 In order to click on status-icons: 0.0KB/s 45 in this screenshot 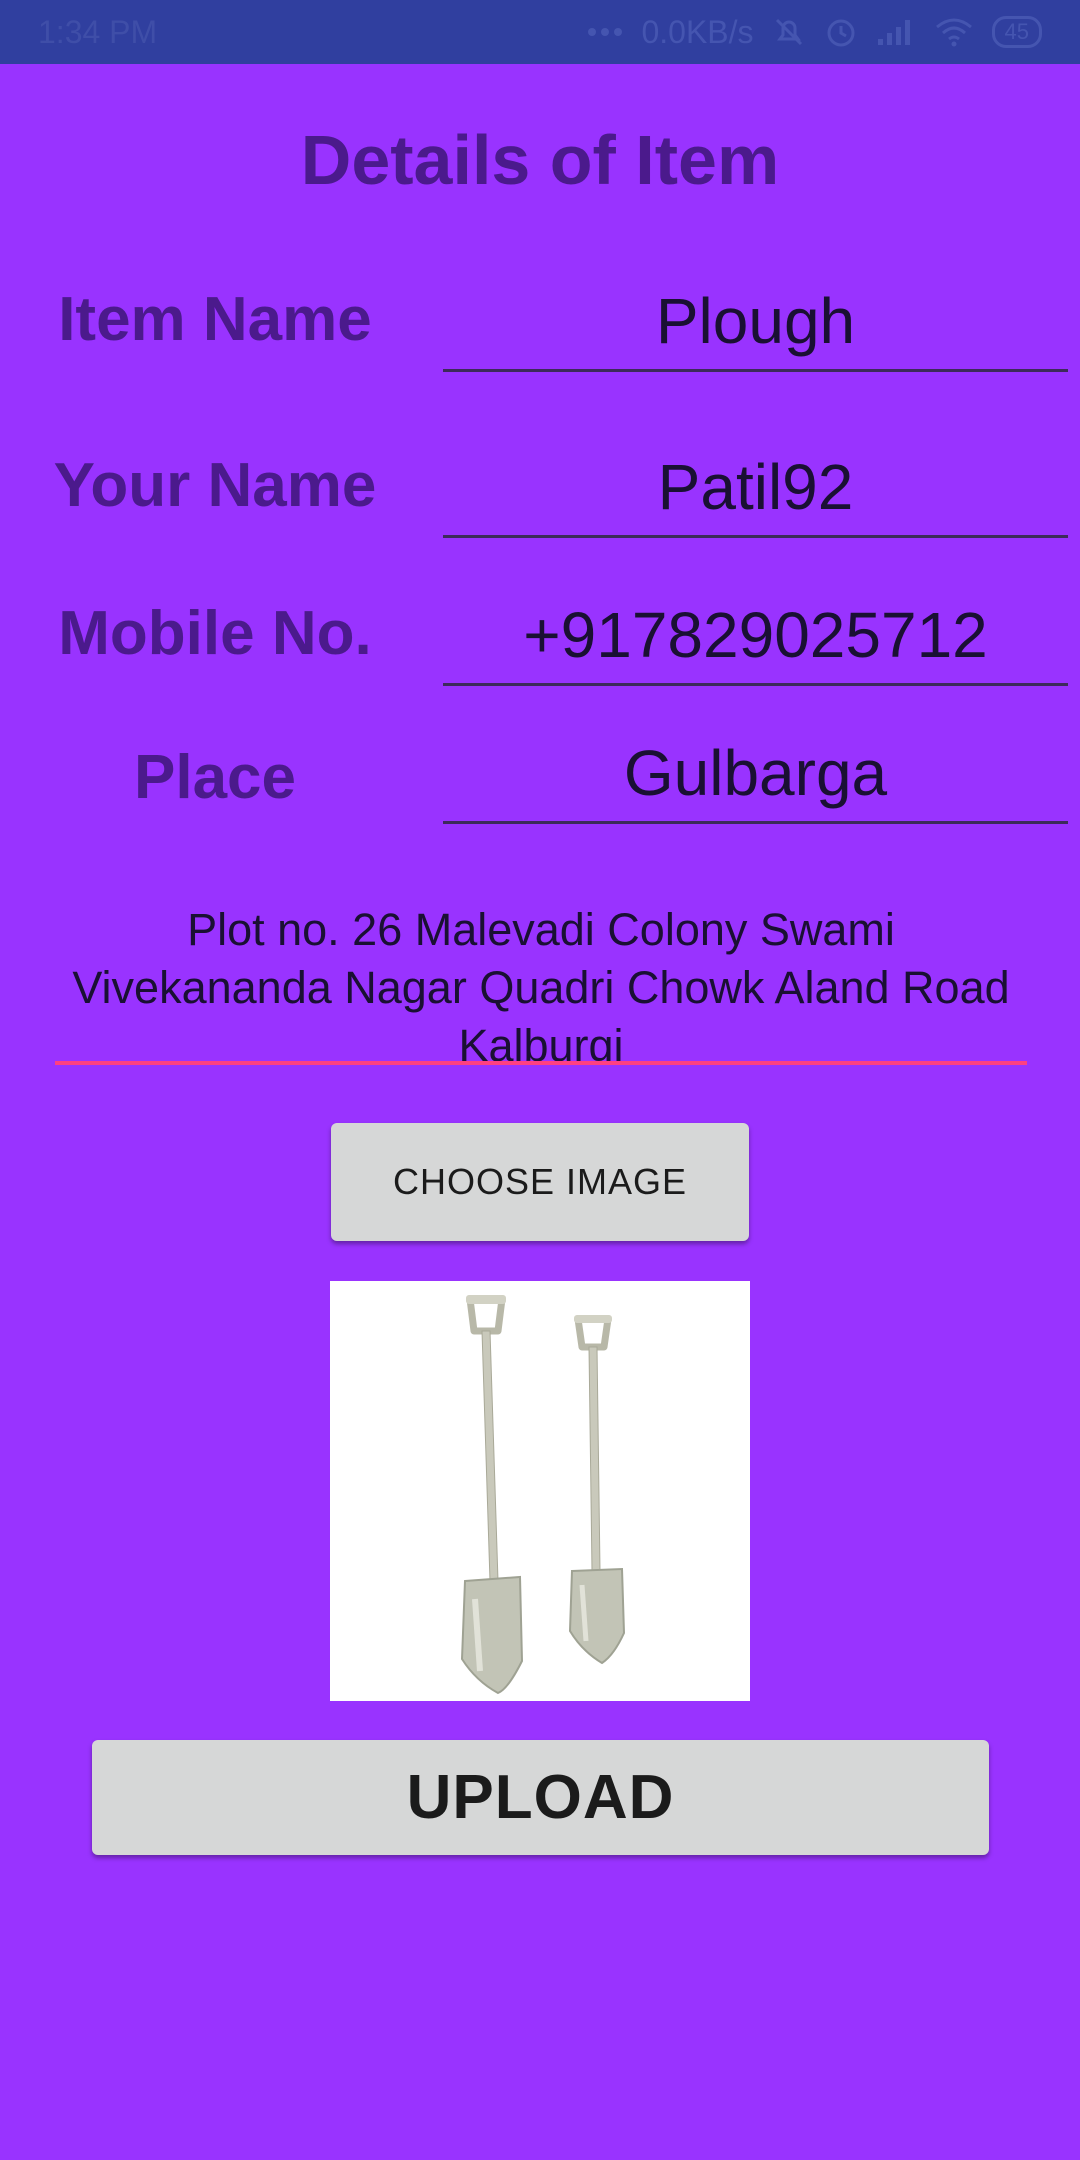, I will do `click(814, 32)`.